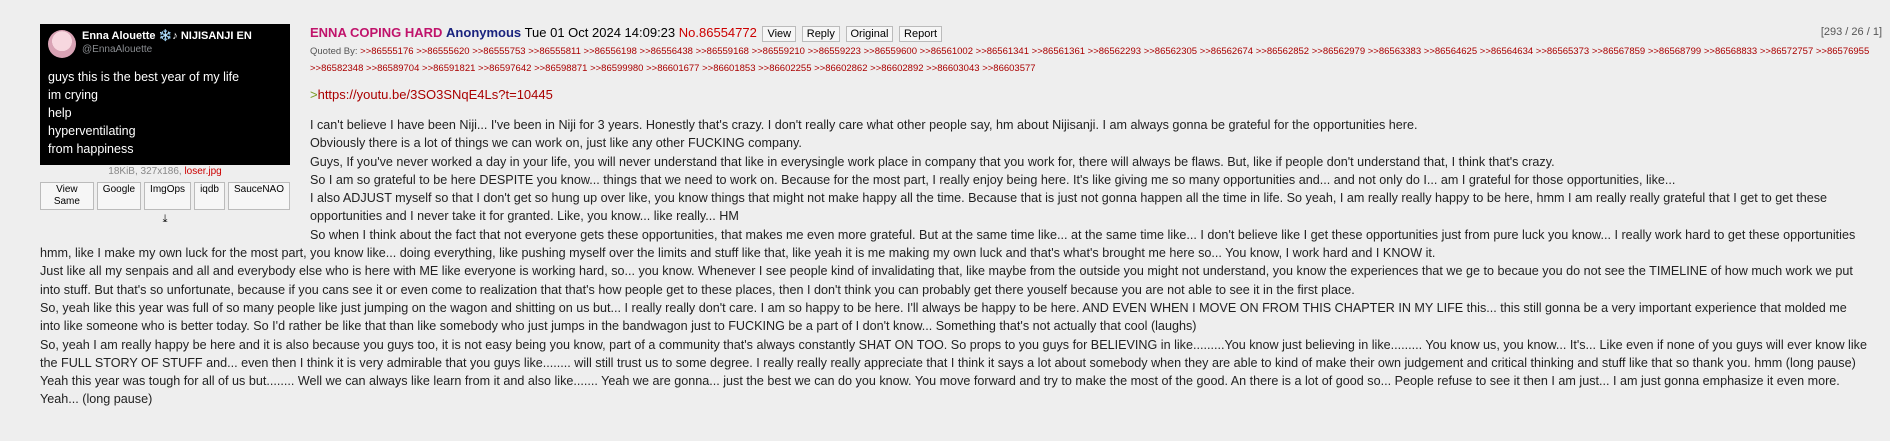 This screenshot has height=441, width=1890. Describe the element at coordinates (616, 68) in the screenshot. I see `quote-backlink: >>86599980` at that location.